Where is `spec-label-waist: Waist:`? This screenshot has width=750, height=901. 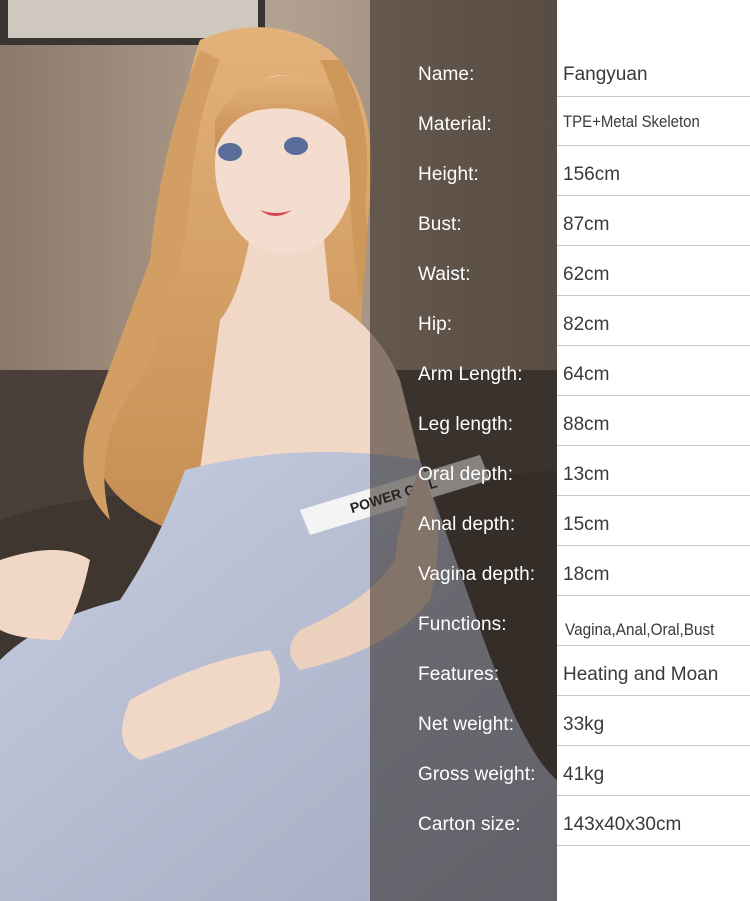 spec-label-waist: Waist: is located at coordinates (444, 274).